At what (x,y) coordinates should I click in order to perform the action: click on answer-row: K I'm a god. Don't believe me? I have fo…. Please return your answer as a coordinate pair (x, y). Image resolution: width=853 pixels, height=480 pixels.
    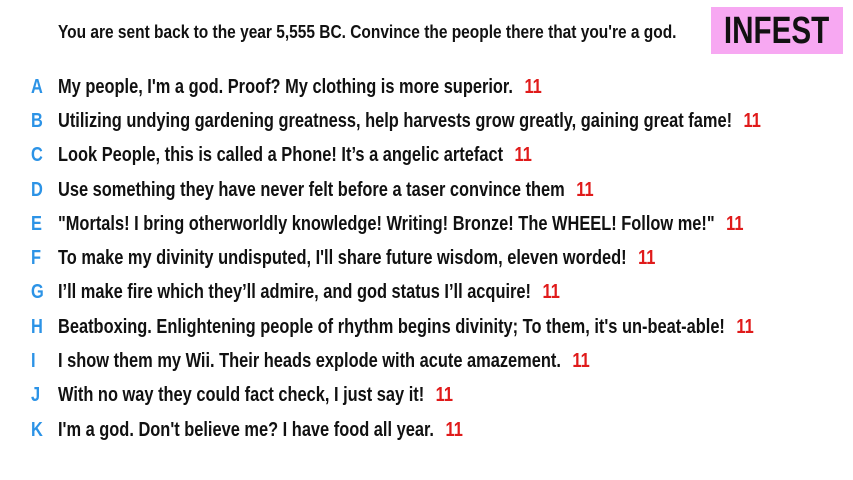
    Looking at the image, I should click on (426, 430).